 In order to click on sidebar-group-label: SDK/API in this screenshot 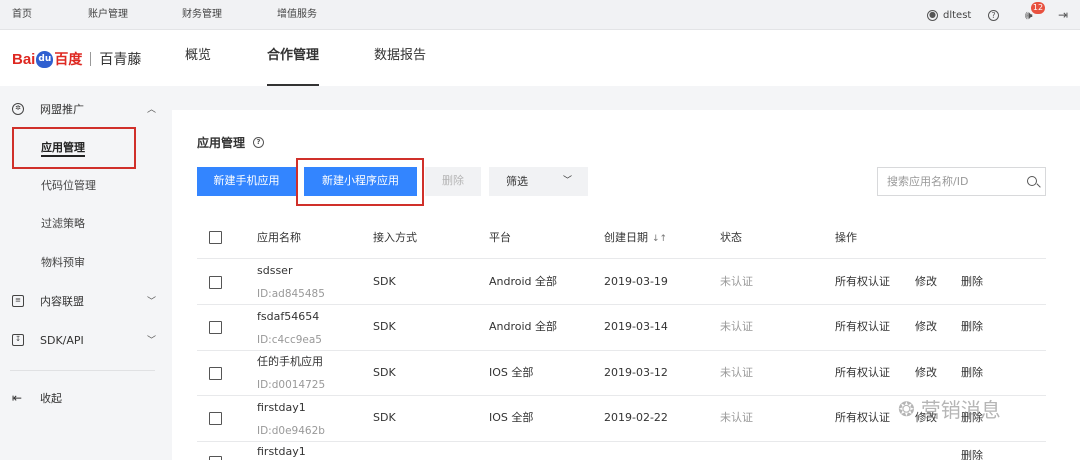, I will do `click(62, 340)`.